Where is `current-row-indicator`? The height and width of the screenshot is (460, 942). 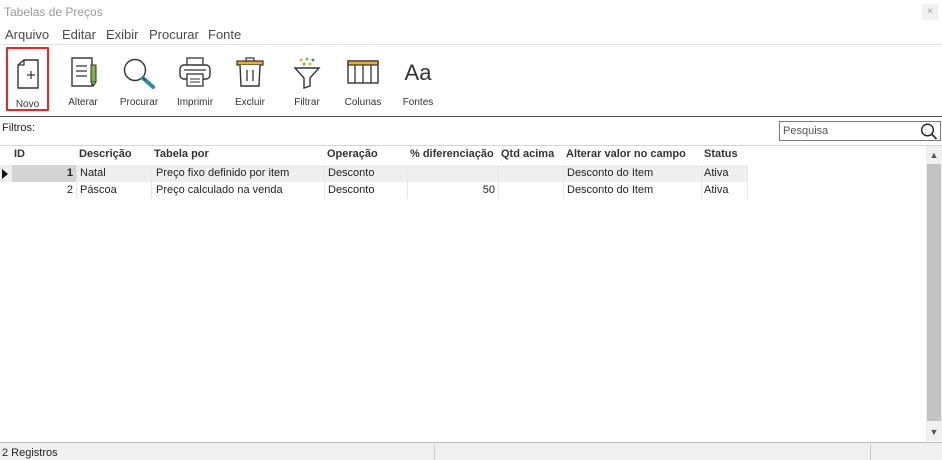
current-row-indicator is located at coordinates (5, 174).